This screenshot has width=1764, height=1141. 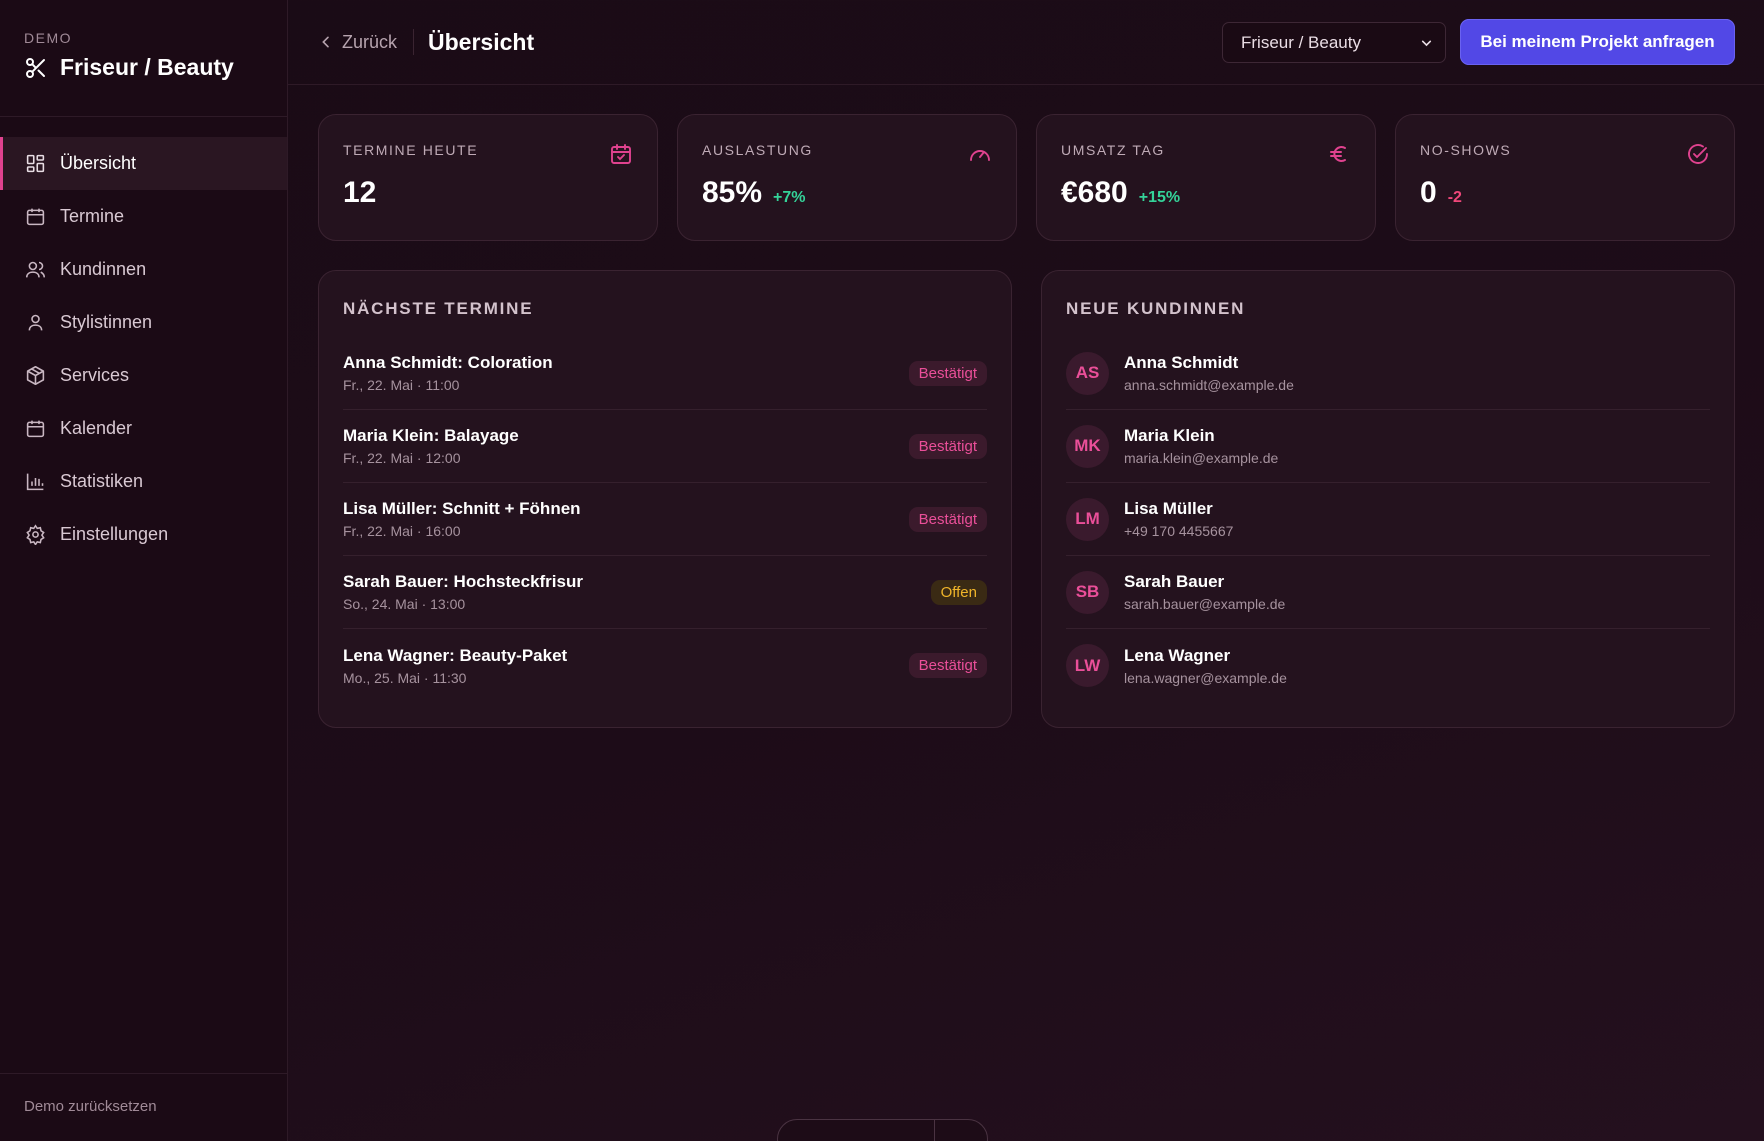 What do you see at coordinates (147, 67) in the screenshot?
I see `brand-name: Friseur / Beauty` at bounding box center [147, 67].